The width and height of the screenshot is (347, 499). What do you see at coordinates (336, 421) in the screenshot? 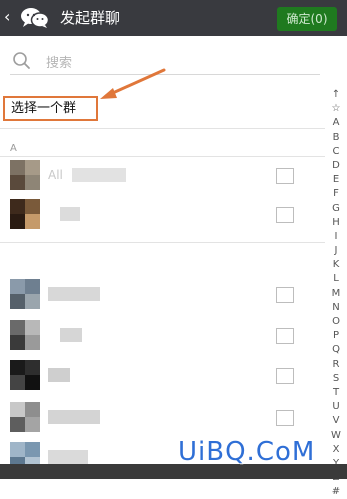
I see `index-letter: V` at bounding box center [336, 421].